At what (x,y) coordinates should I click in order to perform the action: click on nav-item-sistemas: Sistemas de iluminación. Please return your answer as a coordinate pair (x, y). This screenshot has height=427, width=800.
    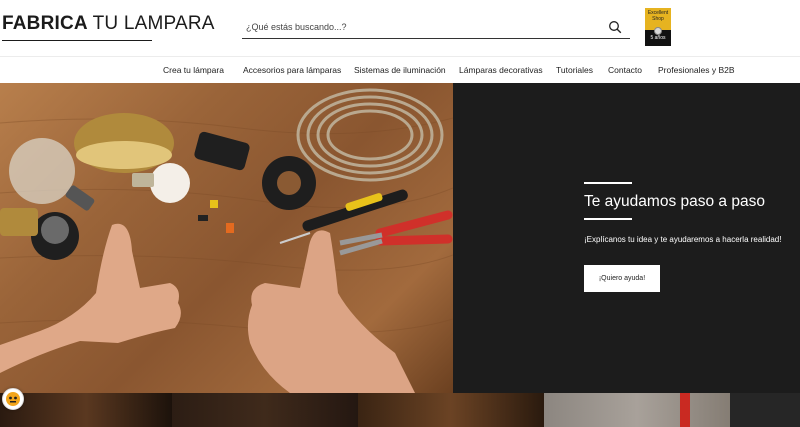
    Looking at the image, I should click on (400, 70).